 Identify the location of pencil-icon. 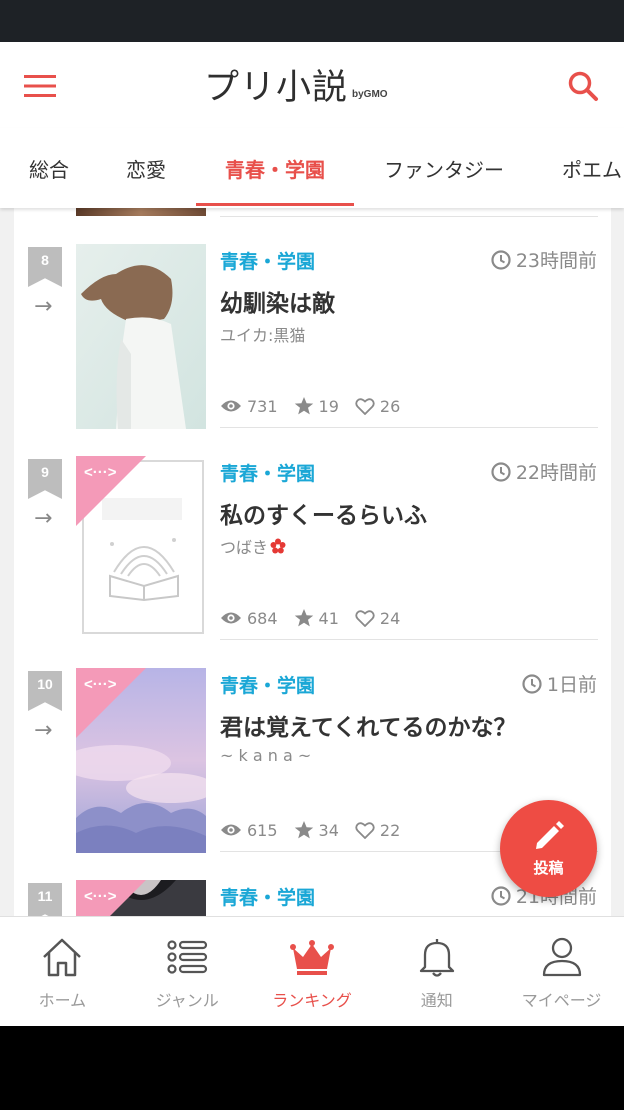
(549, 835).